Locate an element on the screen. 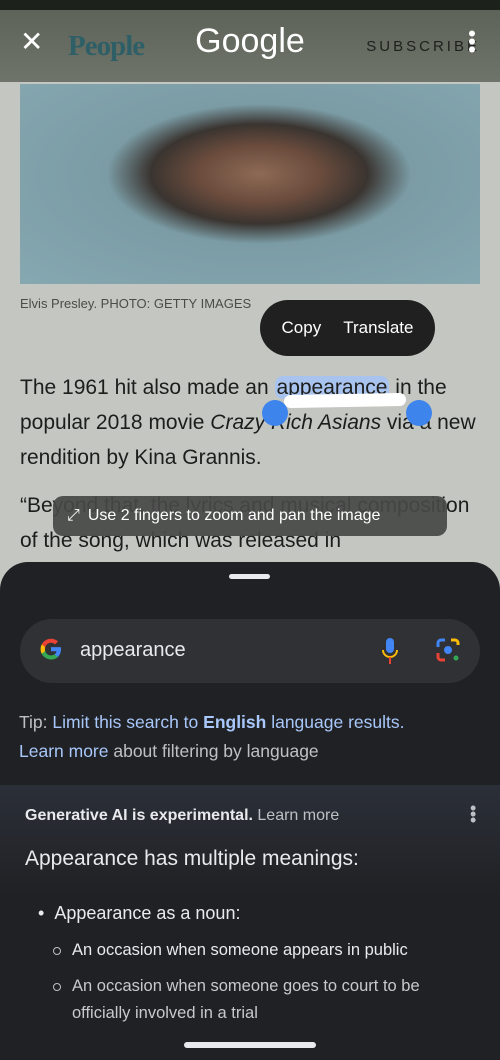 This screenshot has height=1060, width=500. link-text: language results. is located at coordinates (335, 722).